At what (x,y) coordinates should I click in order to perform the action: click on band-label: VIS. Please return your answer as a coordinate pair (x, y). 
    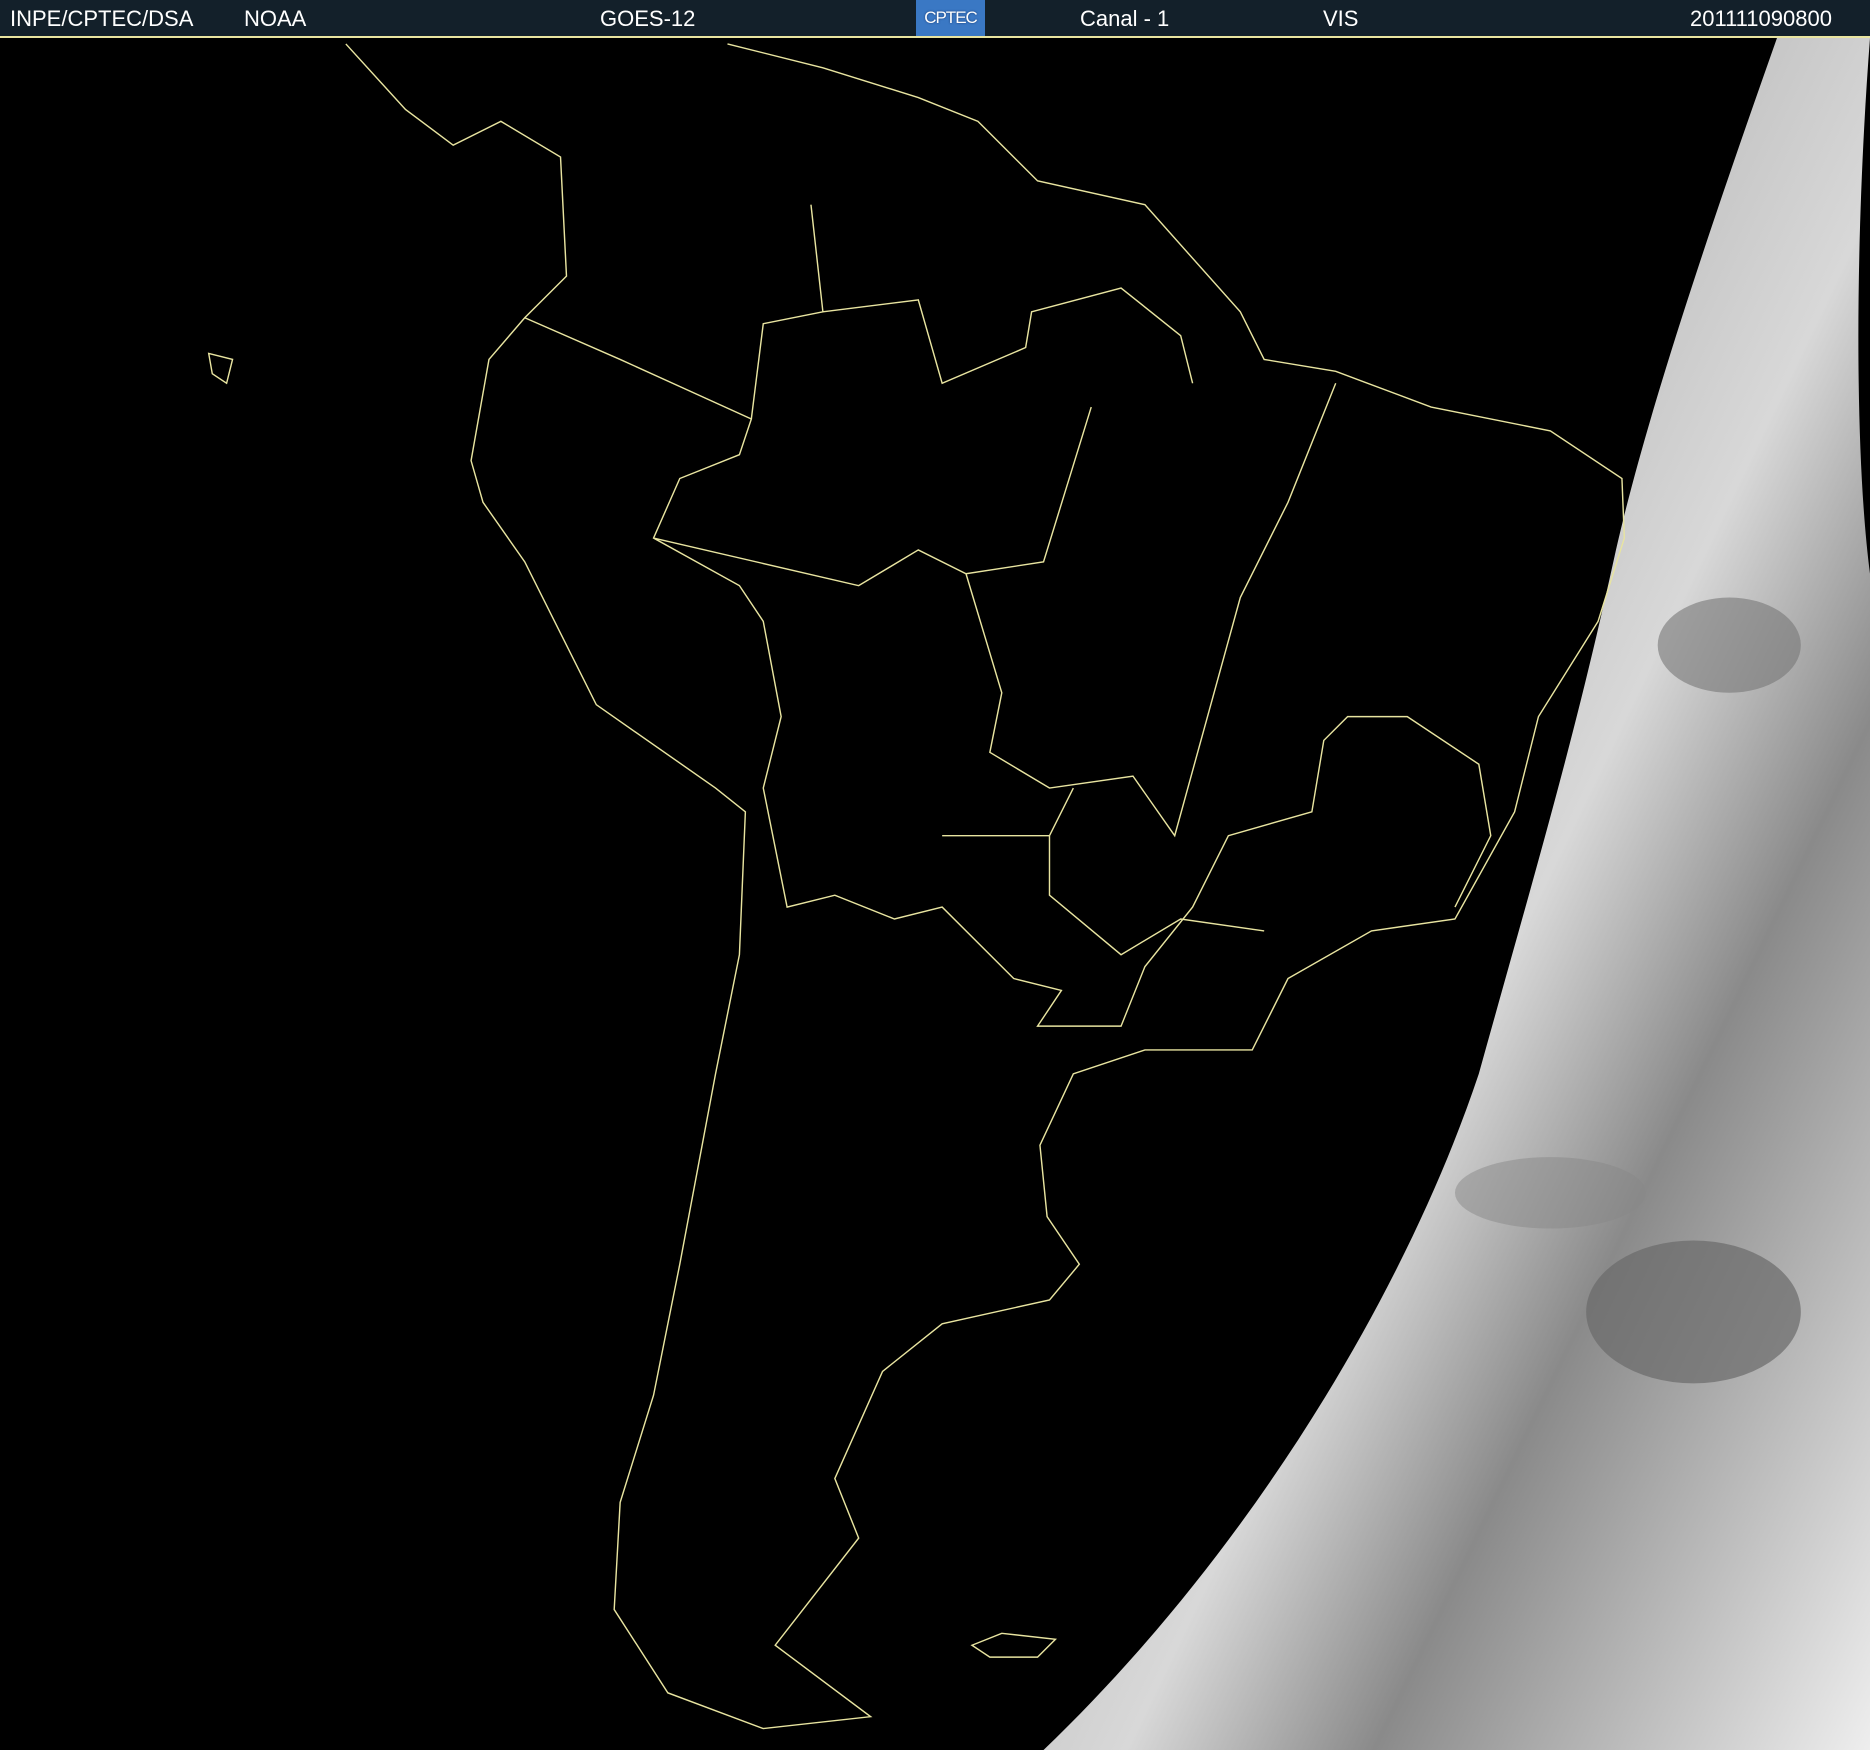
    Looking at the image, I should click on (1341, 18).